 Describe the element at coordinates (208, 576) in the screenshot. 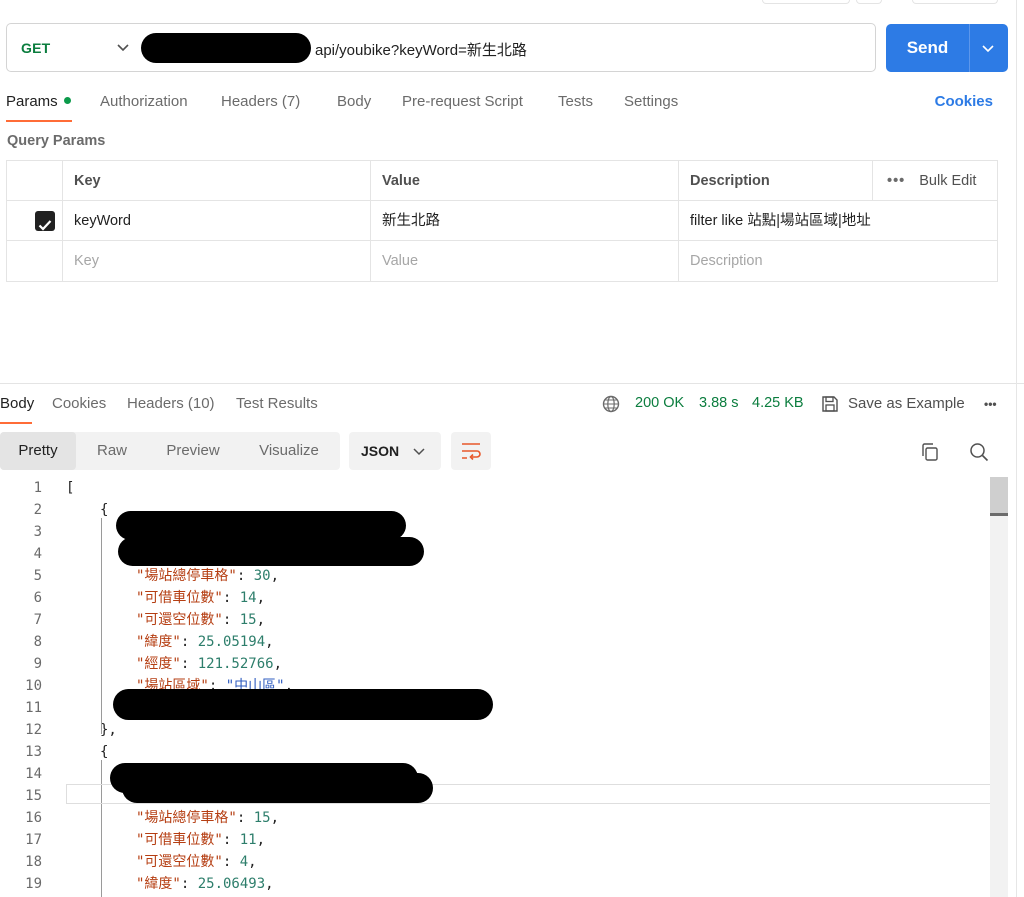

I see `code-text: "場站總停車格": 30,` at that location.